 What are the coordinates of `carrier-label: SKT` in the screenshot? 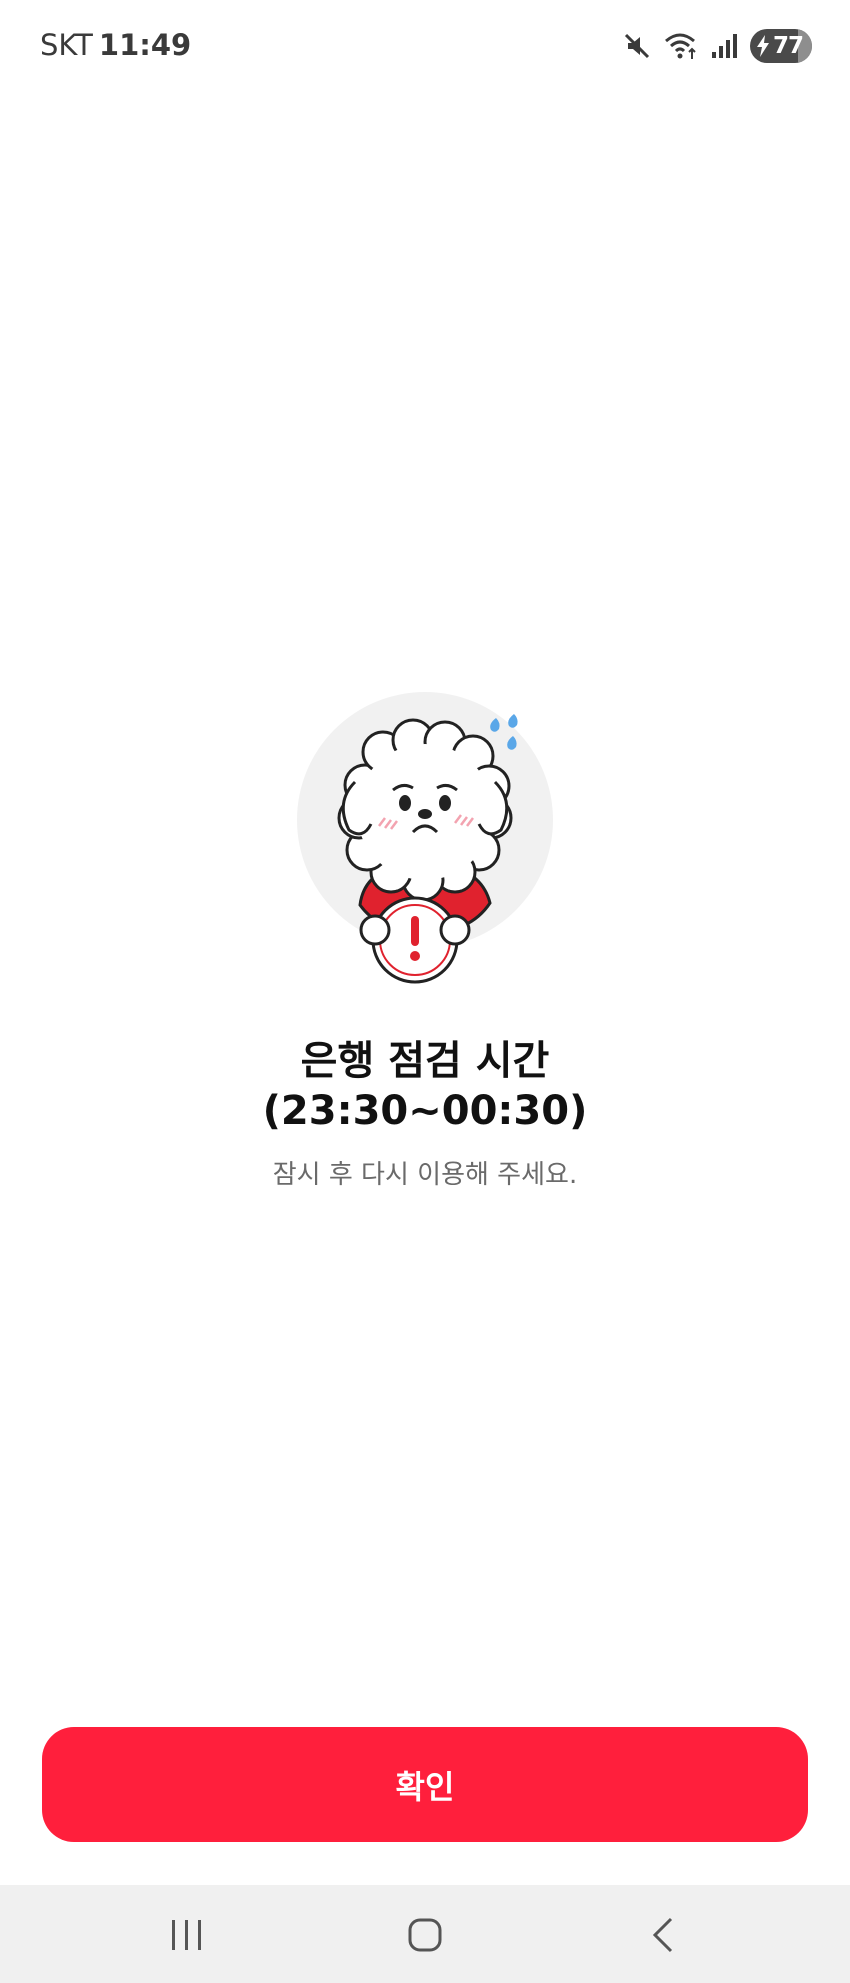 It's located at (66, 45).